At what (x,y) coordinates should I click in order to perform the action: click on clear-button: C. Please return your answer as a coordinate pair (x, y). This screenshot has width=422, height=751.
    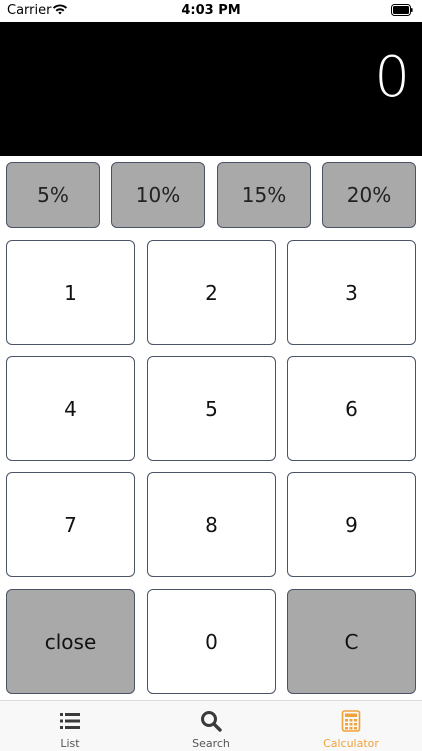
    Looking at the image, I should click on (351, 641).